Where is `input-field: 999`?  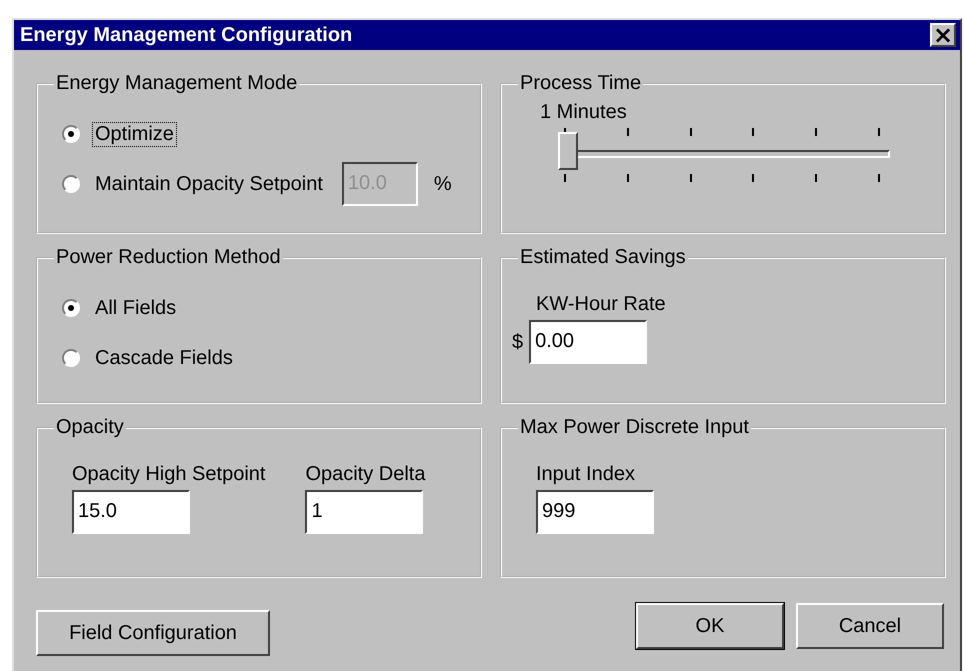
input-field: 999 is located at coordinates (595, 512).